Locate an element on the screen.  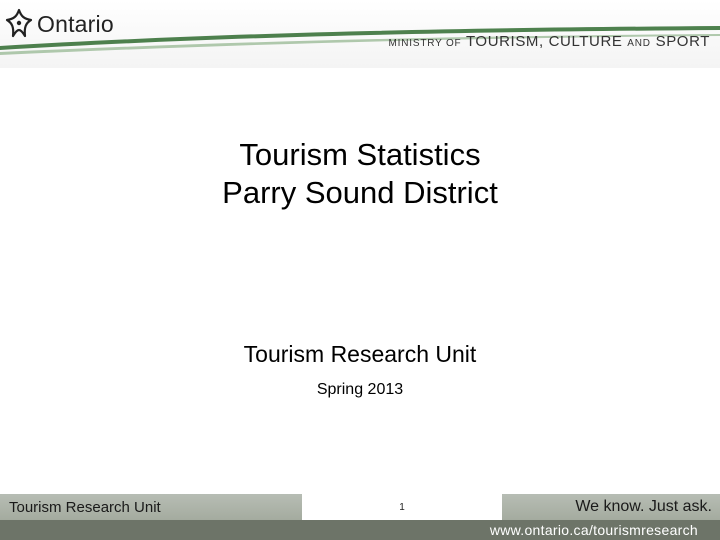
trillium-icon is located at coordinates (19, 23).